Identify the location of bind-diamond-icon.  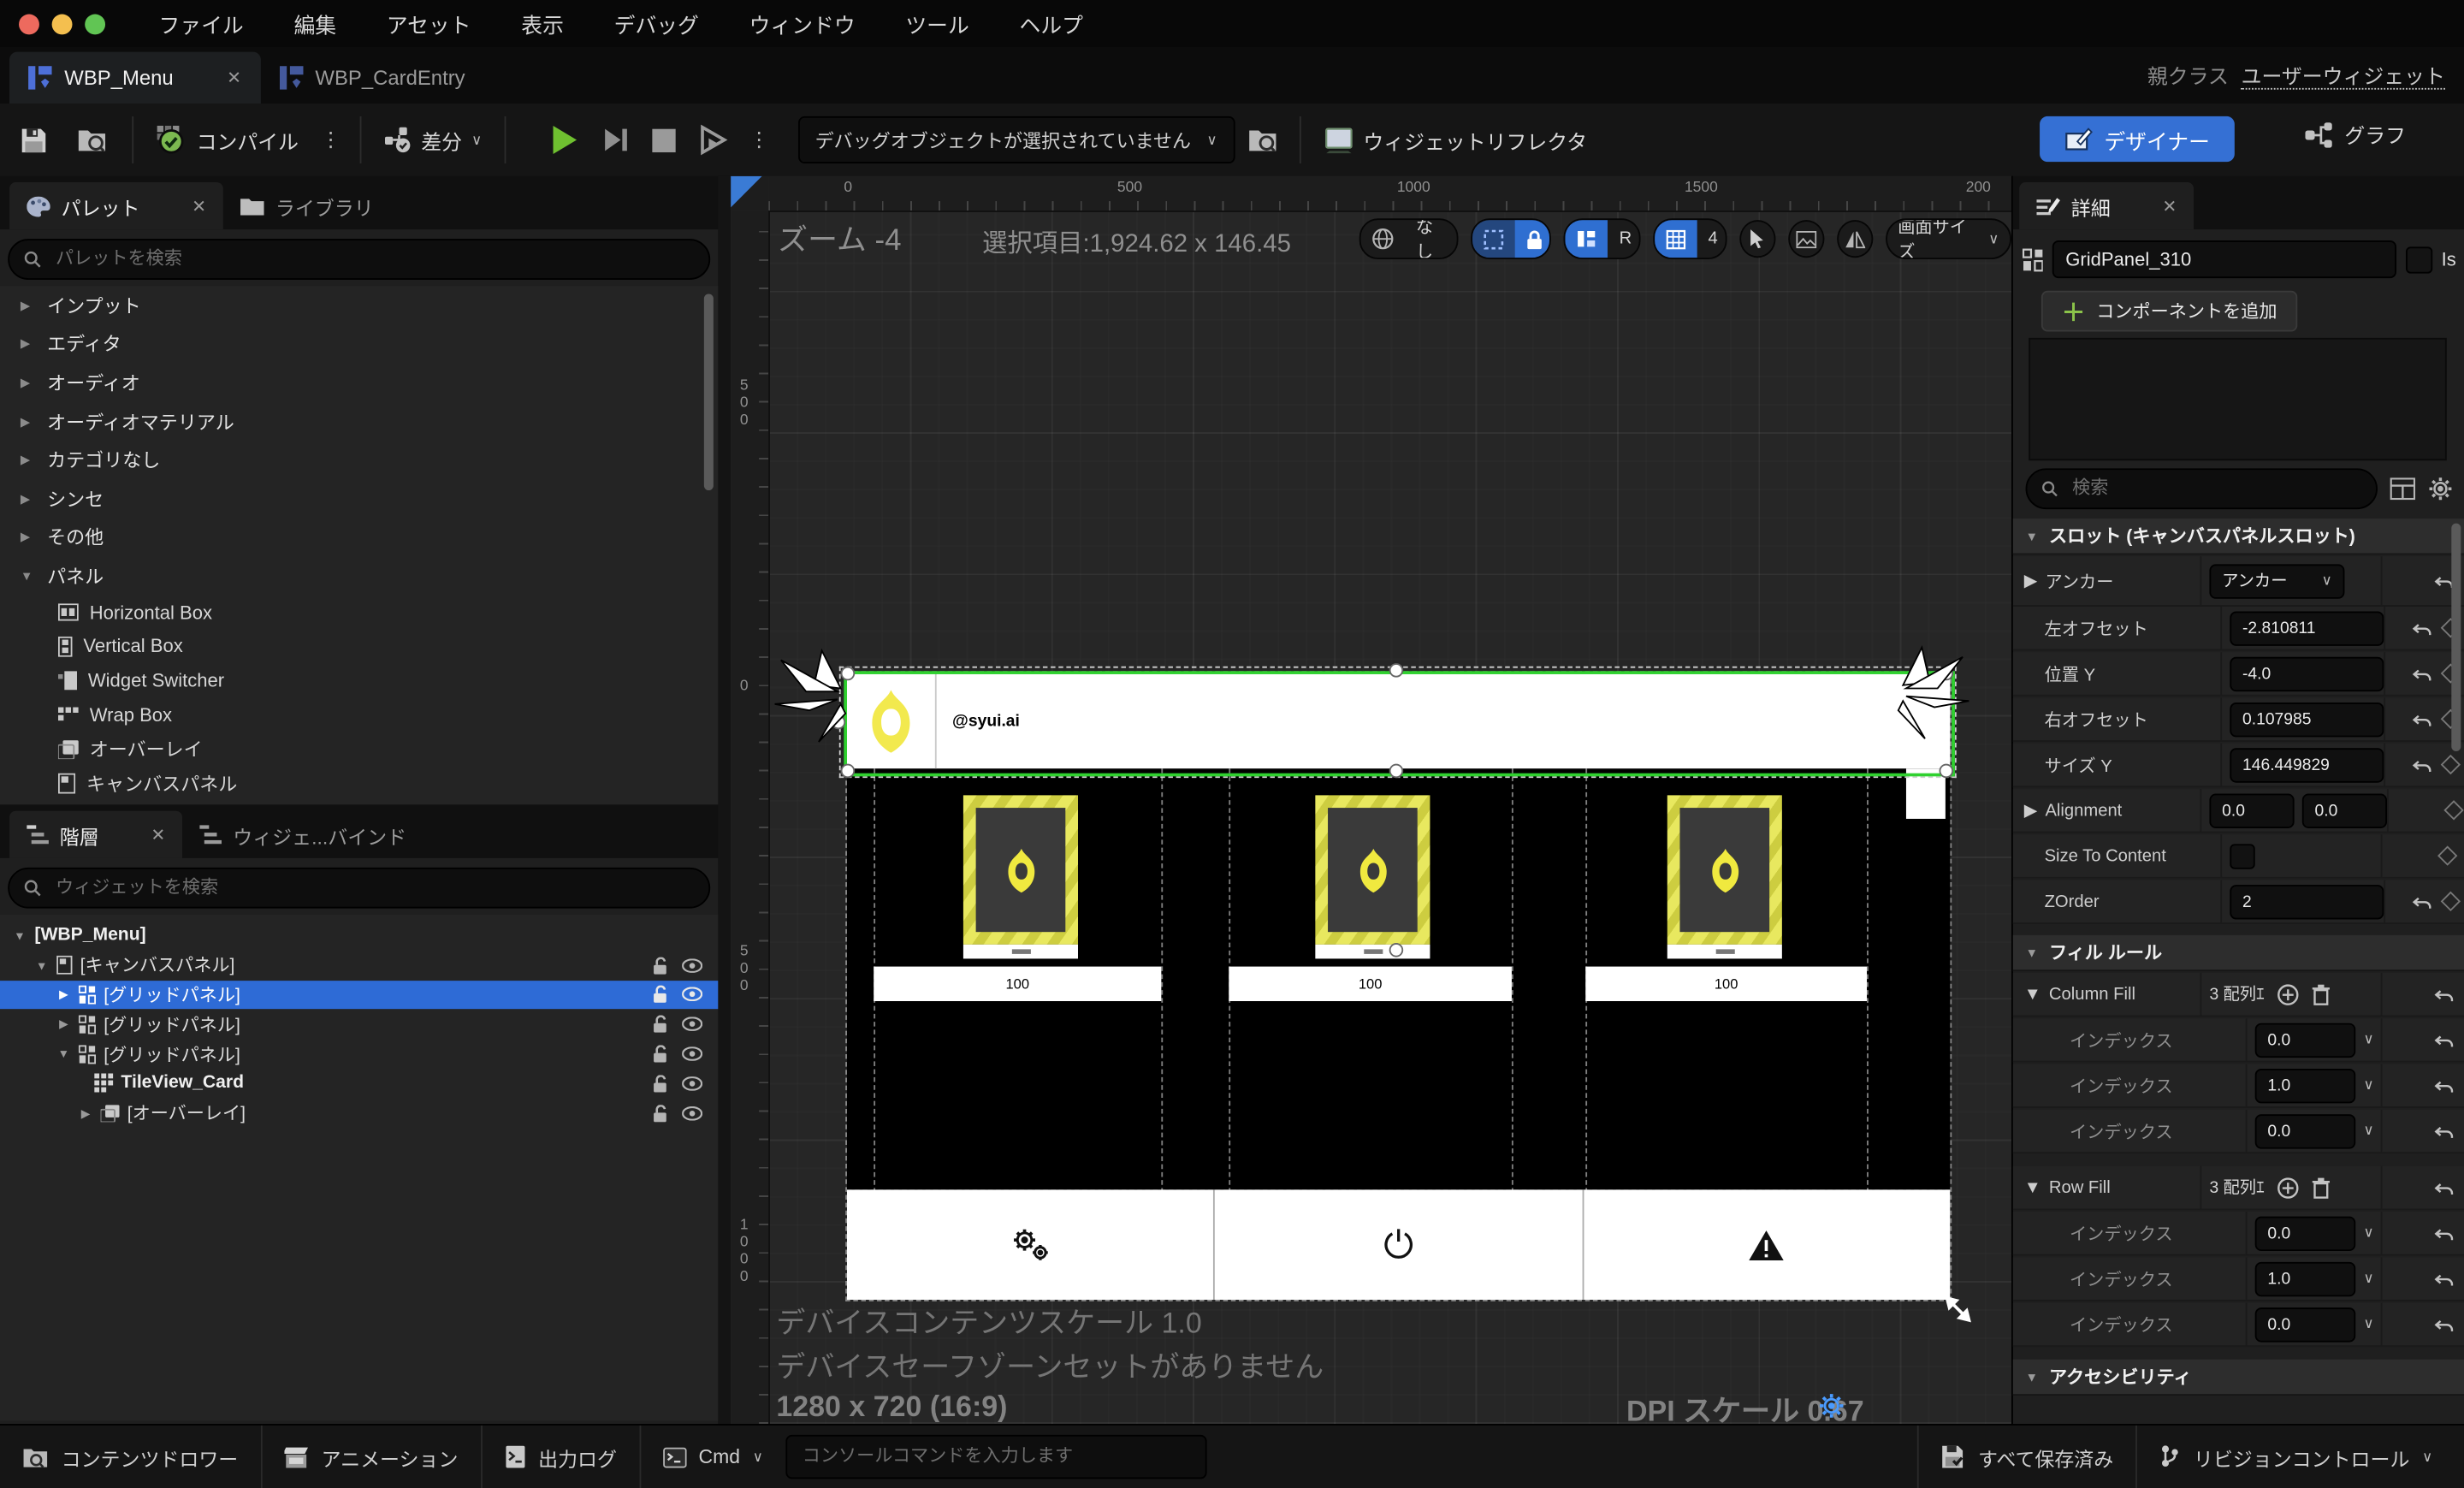
(2450, 901).